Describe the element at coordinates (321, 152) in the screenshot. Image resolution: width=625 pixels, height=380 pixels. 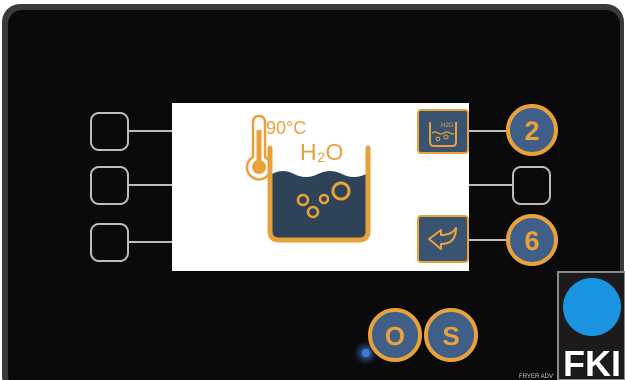
I see `liquid-label: H₂O` at that location.